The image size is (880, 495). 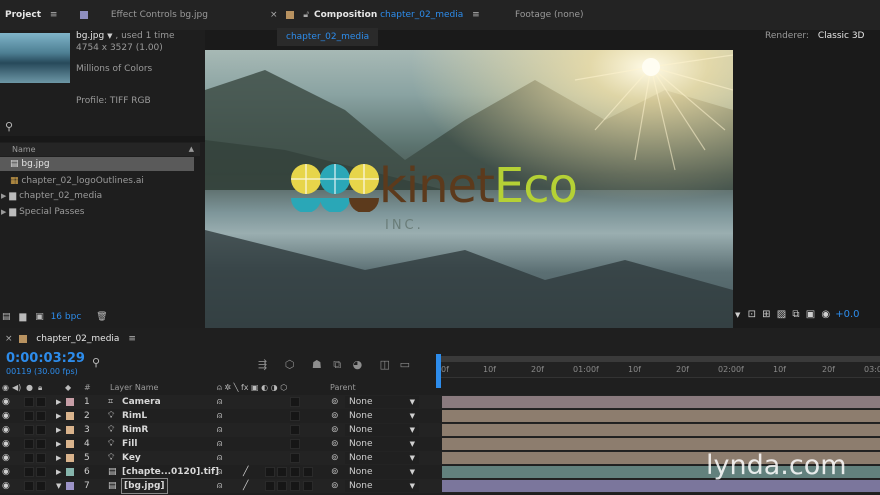 What do you see at coordinates (68, 339) in the screenshot?
I see `timeline-tab: × chapter_02_media ≡` at bounding box center [68, 339].